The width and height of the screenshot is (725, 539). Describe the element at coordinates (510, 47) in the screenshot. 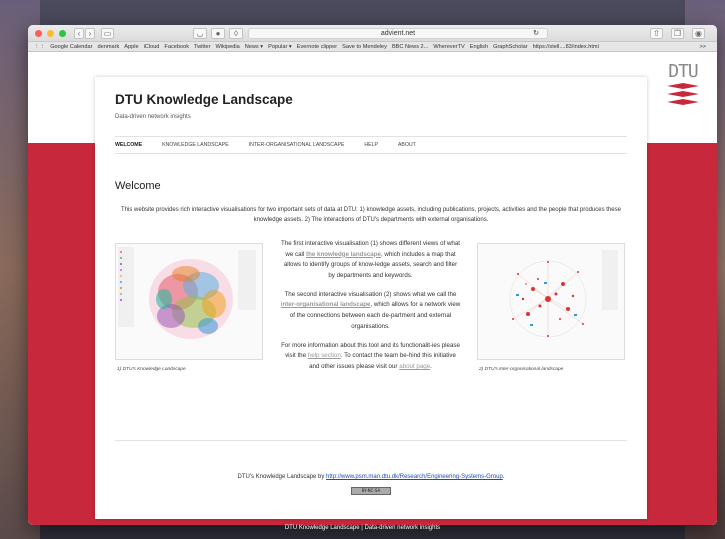

I see `bookmark-item: GraphScholar` at that location.